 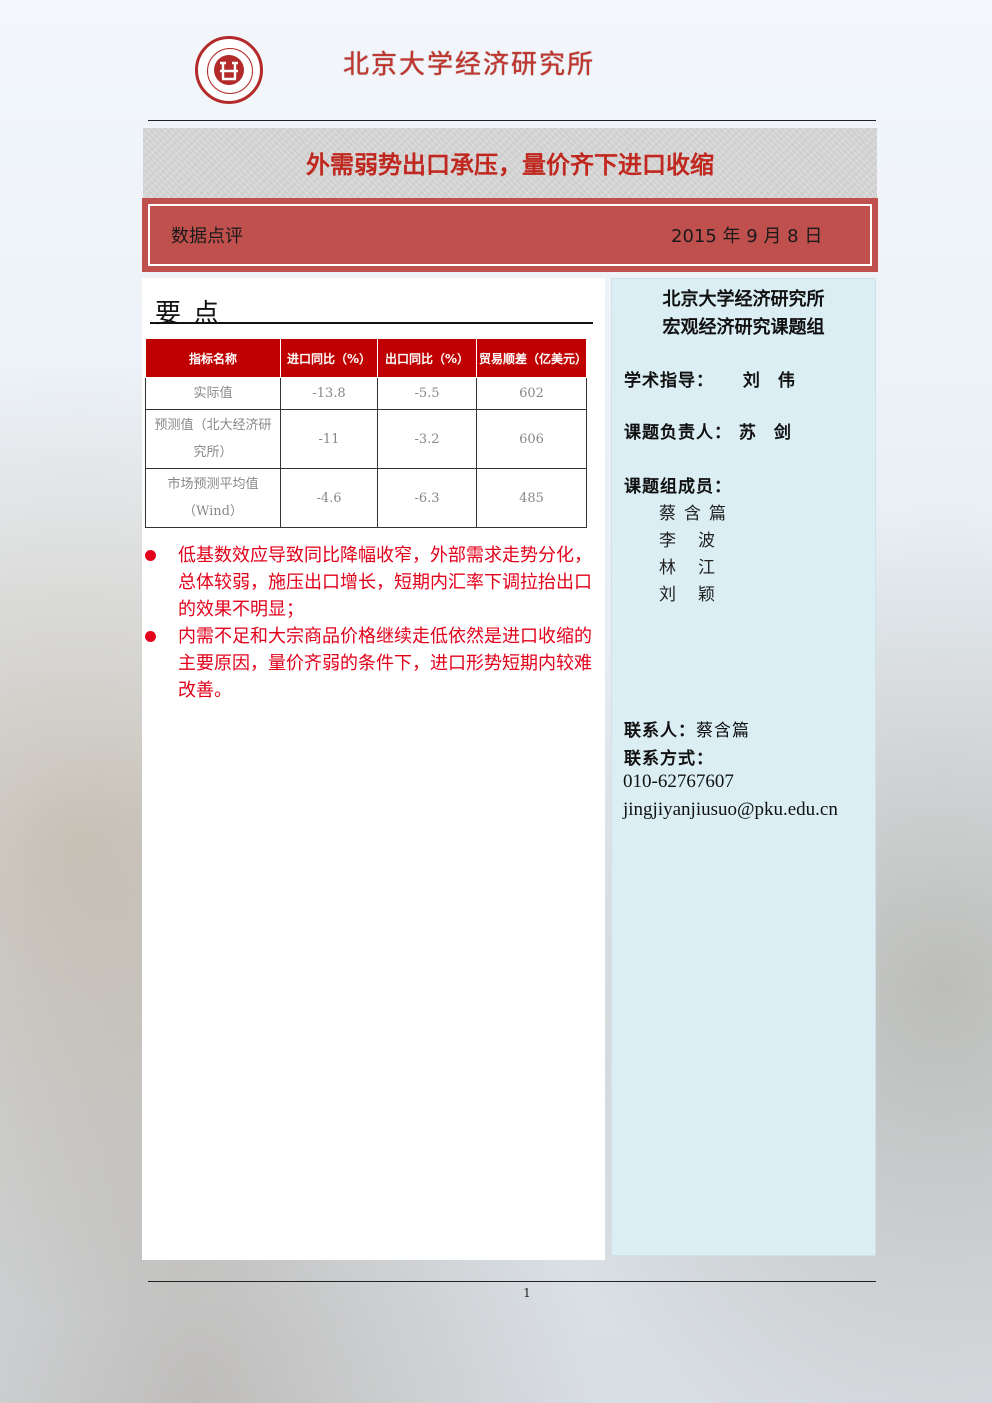 I want to click on institute-brand: 北京大学经济研究所, so click(x=469, y=65).